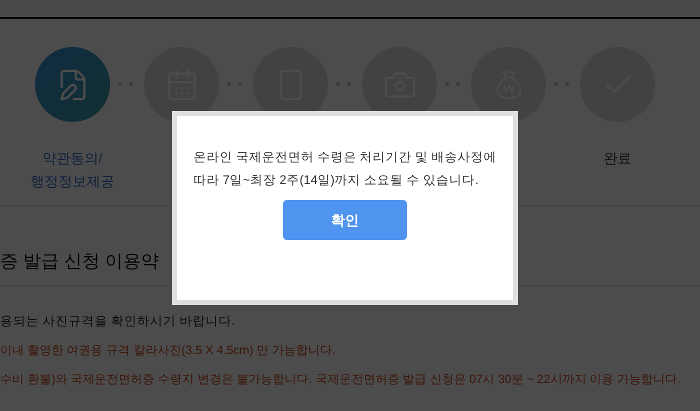 The width and height of the screenshot is (700, 411). Describe the element at coordinates (72, 181) in the screenshot. I see `step-label: 행정정보제공` at that location.